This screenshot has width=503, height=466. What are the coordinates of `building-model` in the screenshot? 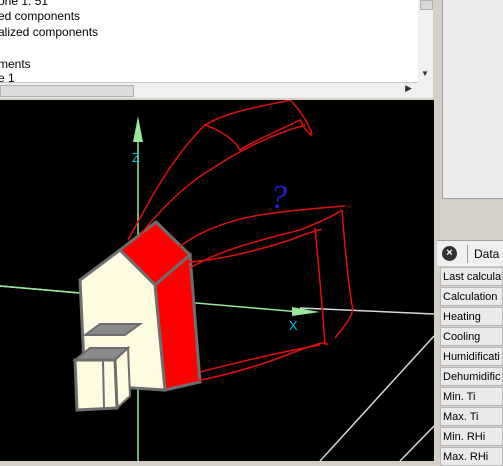 It's located at (137, 316).